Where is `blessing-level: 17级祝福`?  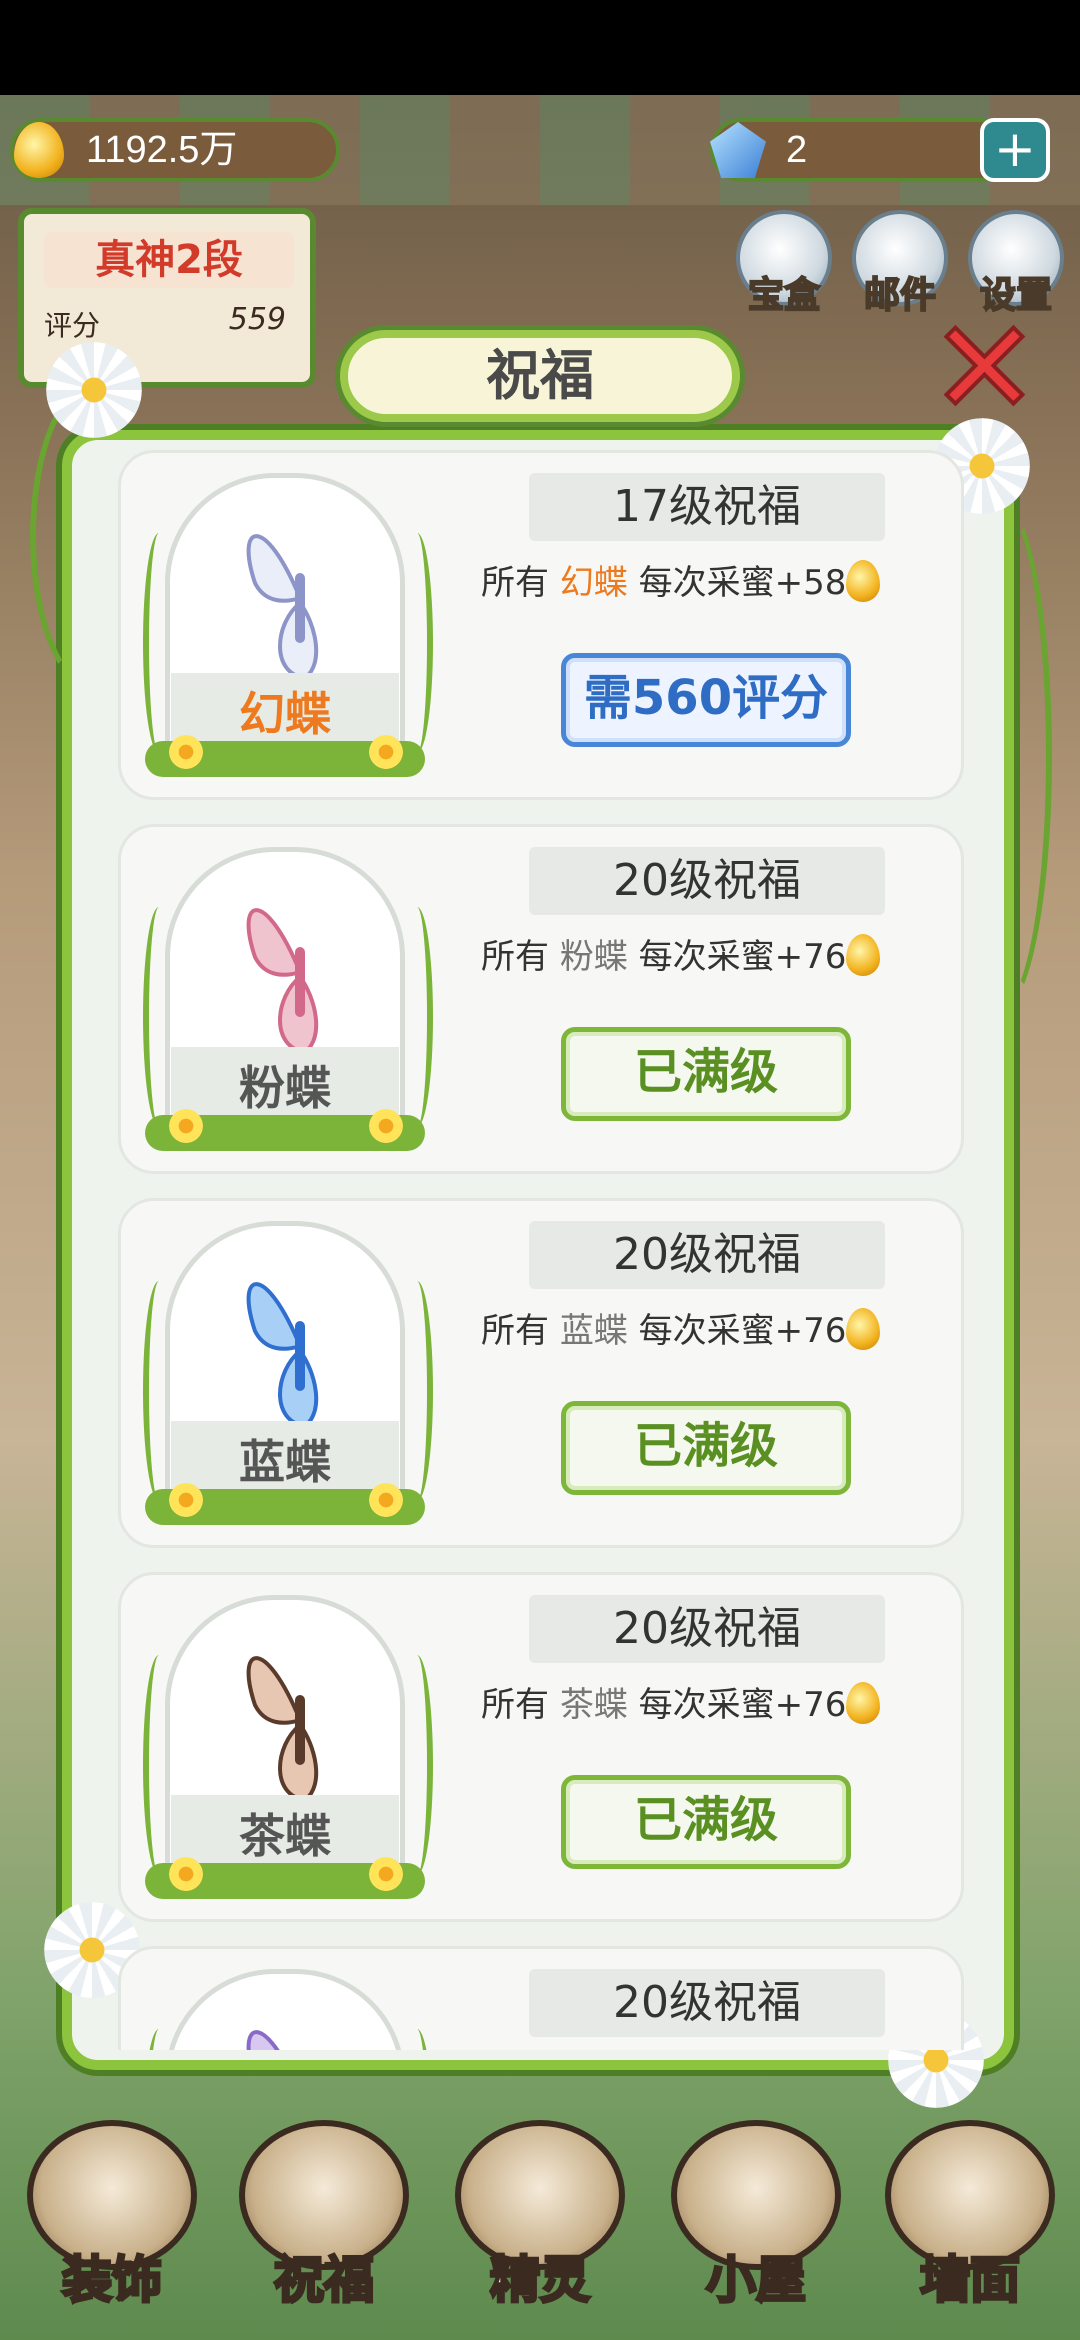
blessing-level: 17级祝福 is located at coordinates (707, 507).